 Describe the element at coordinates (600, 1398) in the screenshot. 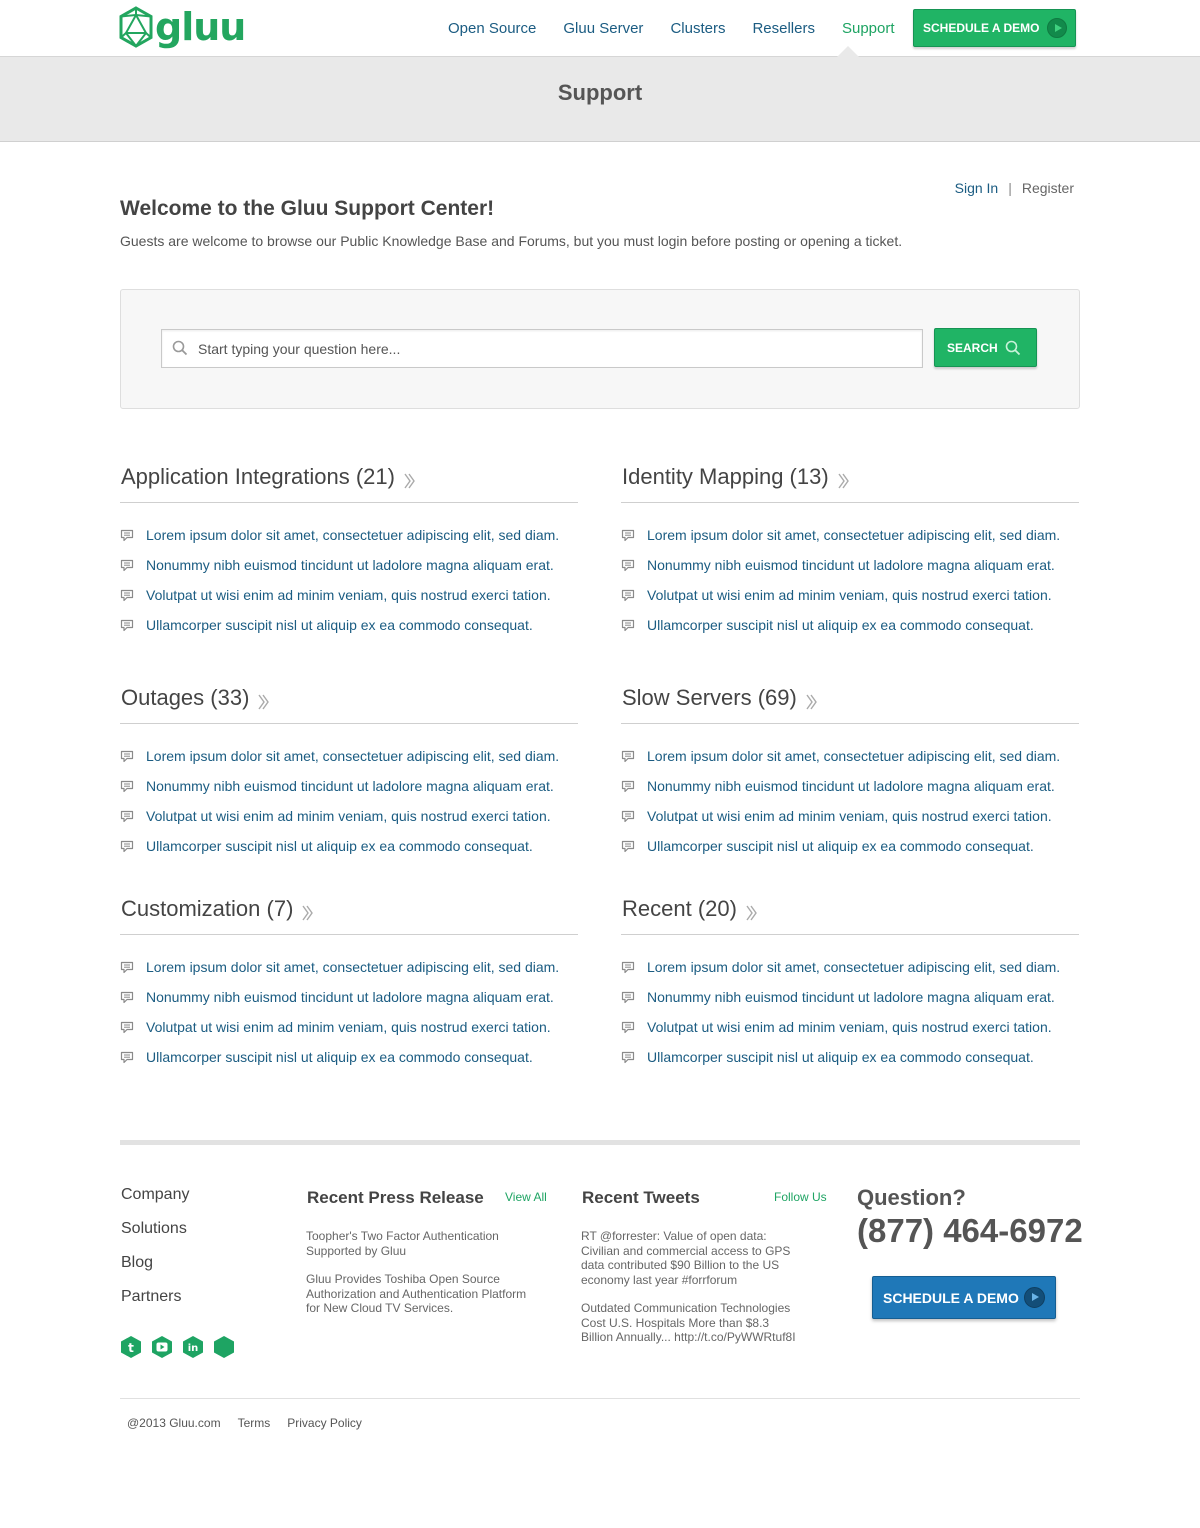

I see `bottom-divider` at that location.